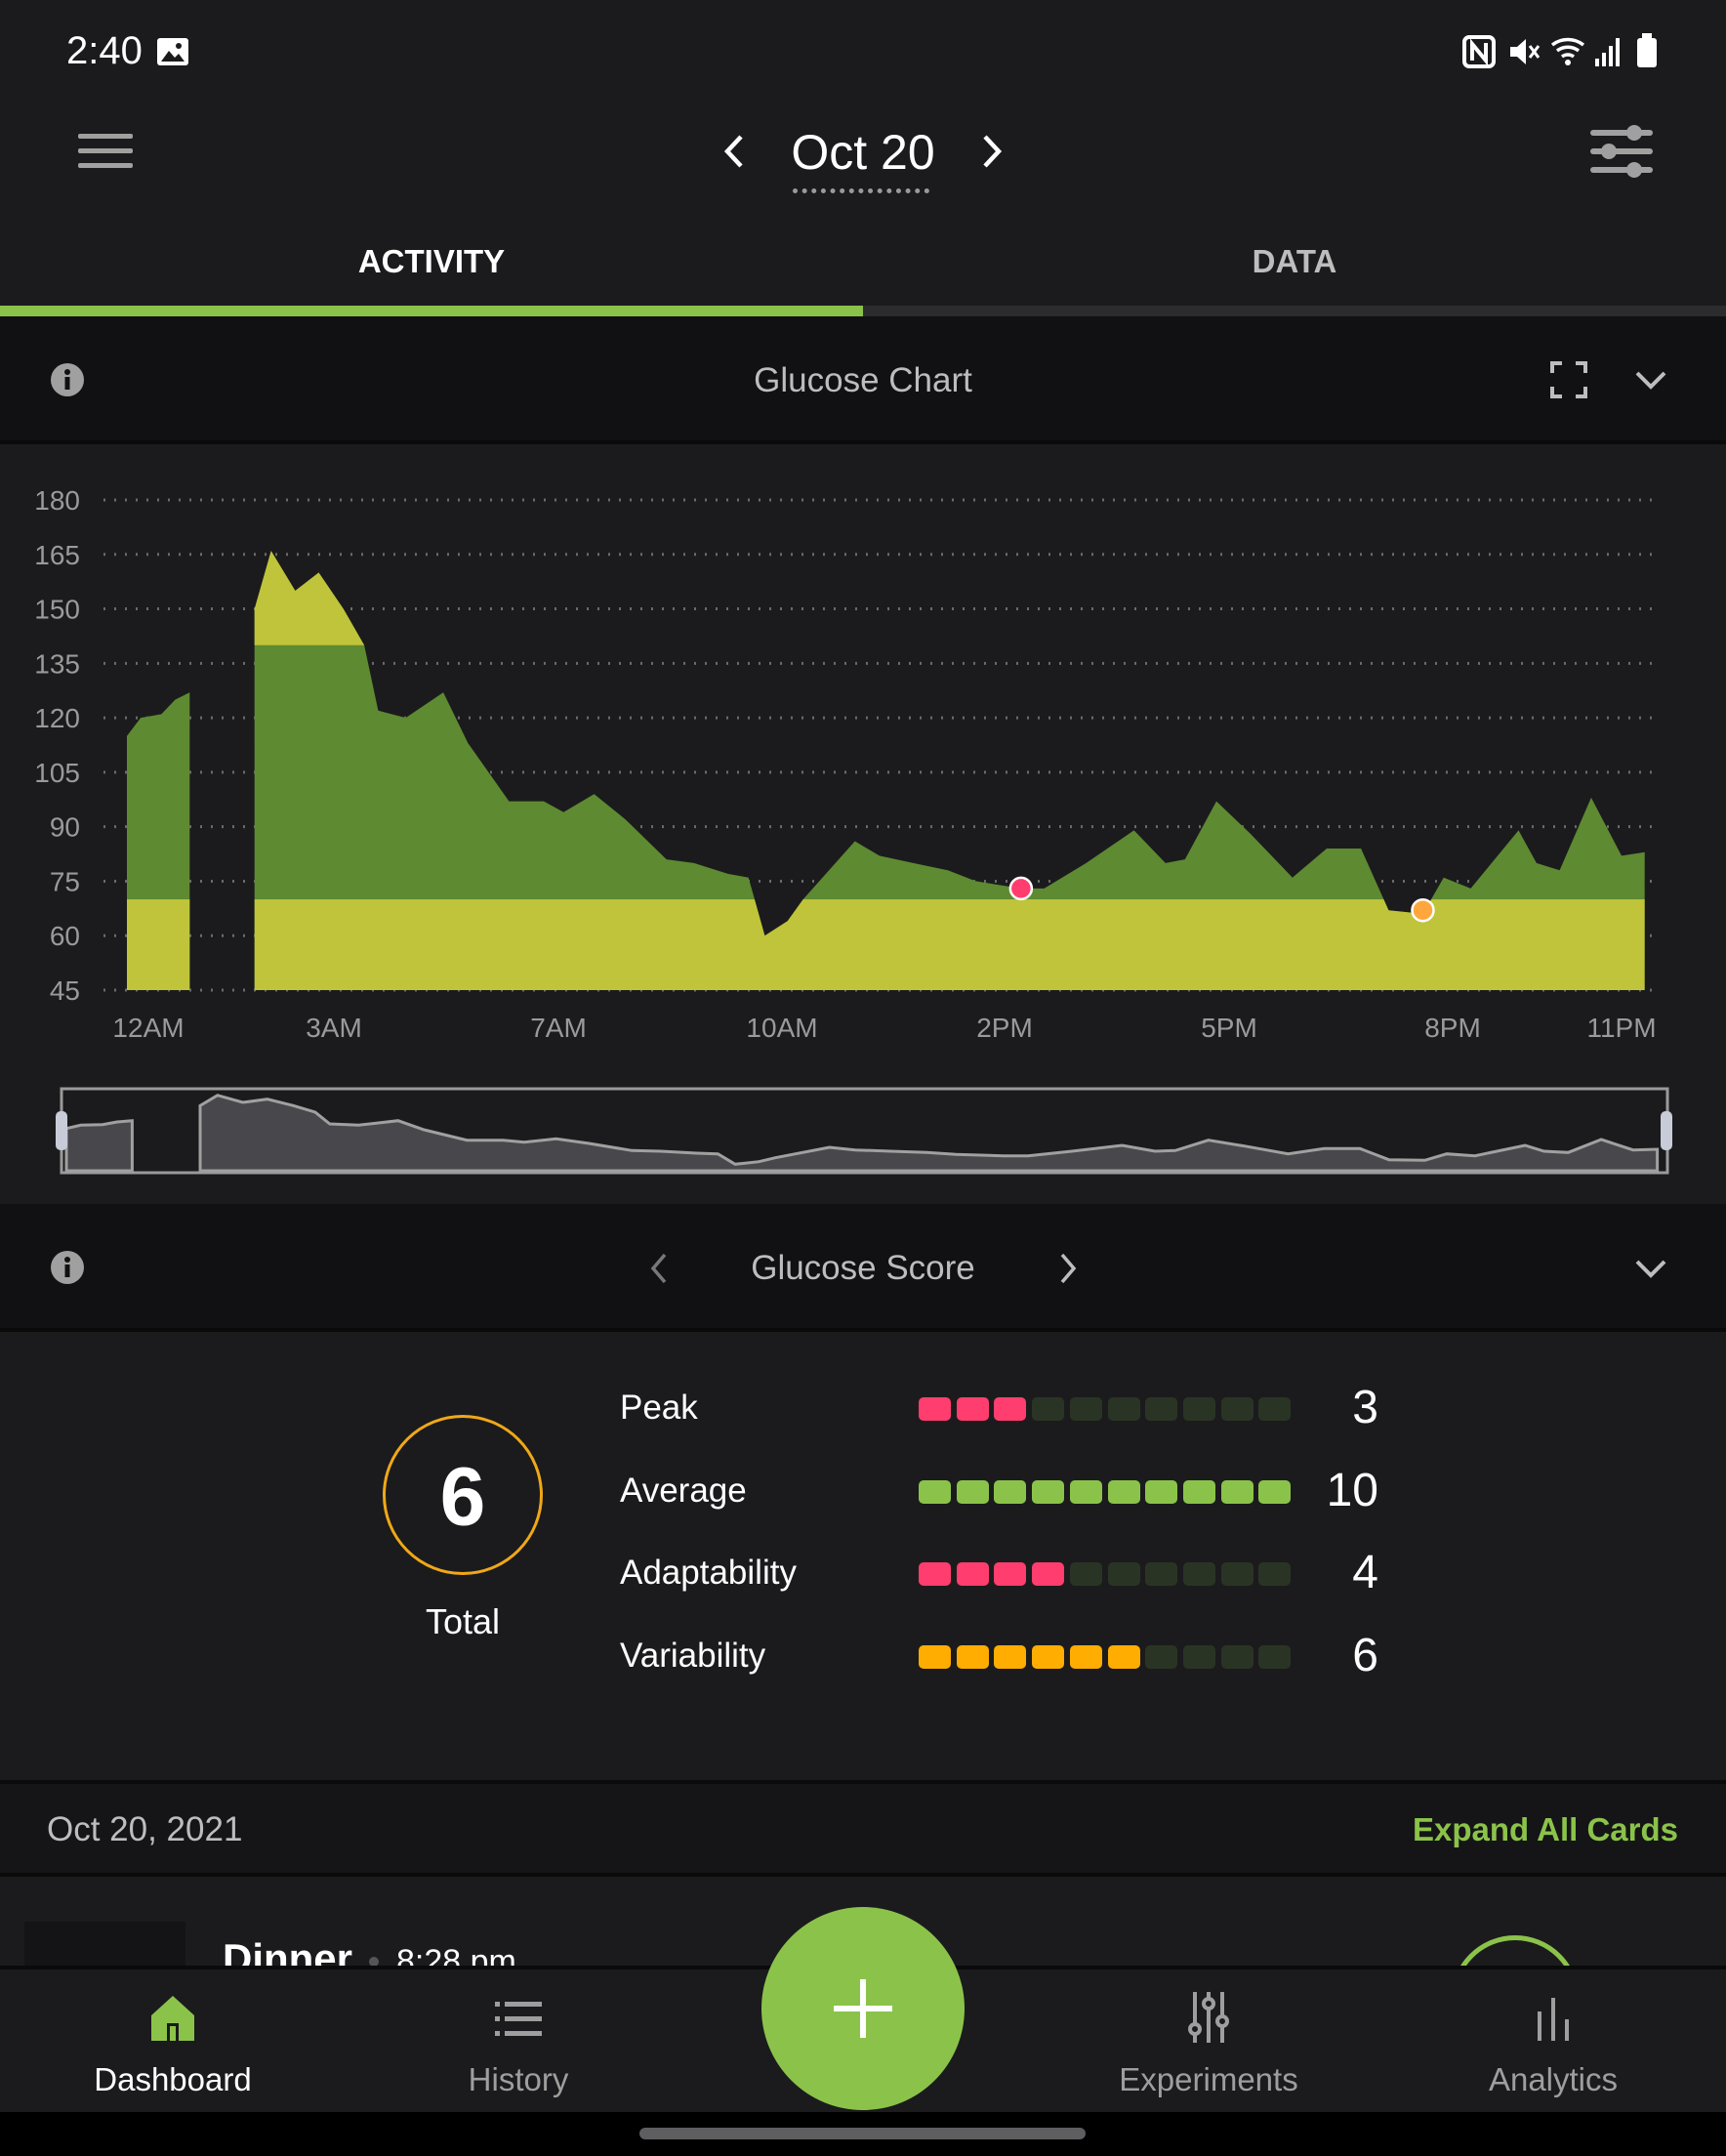 This screenshot has height=2156, width=1726. What do you see at coordinates (104, 1944) in the screenshot?
I see `meal-thumbnail` at bounding box center [104, 1944].